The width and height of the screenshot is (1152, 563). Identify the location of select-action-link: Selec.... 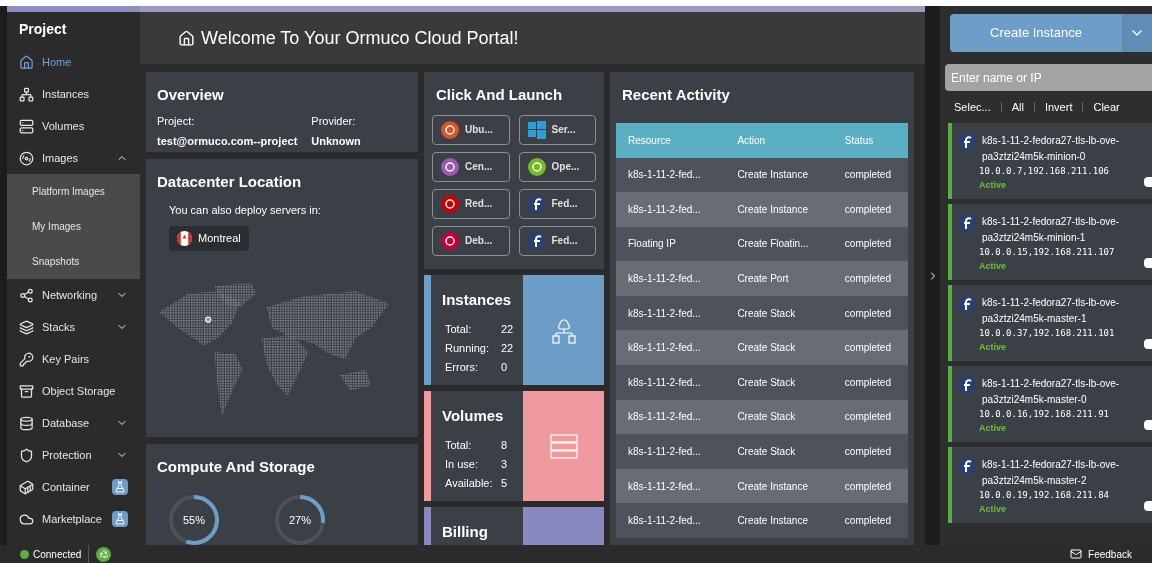
(975, 107).